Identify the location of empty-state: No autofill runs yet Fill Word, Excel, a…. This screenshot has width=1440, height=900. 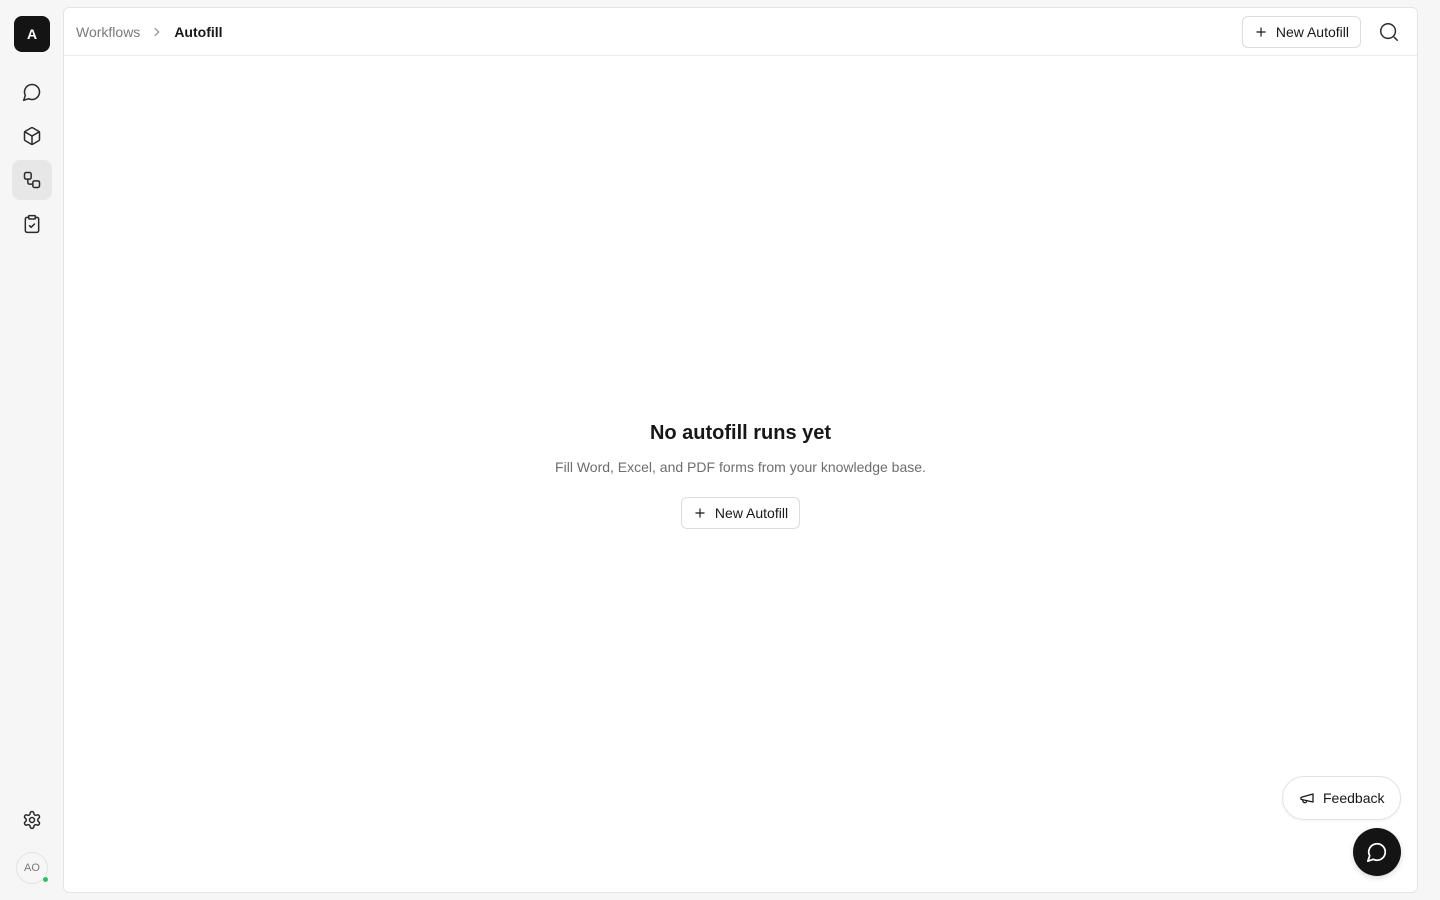
(740, 475).